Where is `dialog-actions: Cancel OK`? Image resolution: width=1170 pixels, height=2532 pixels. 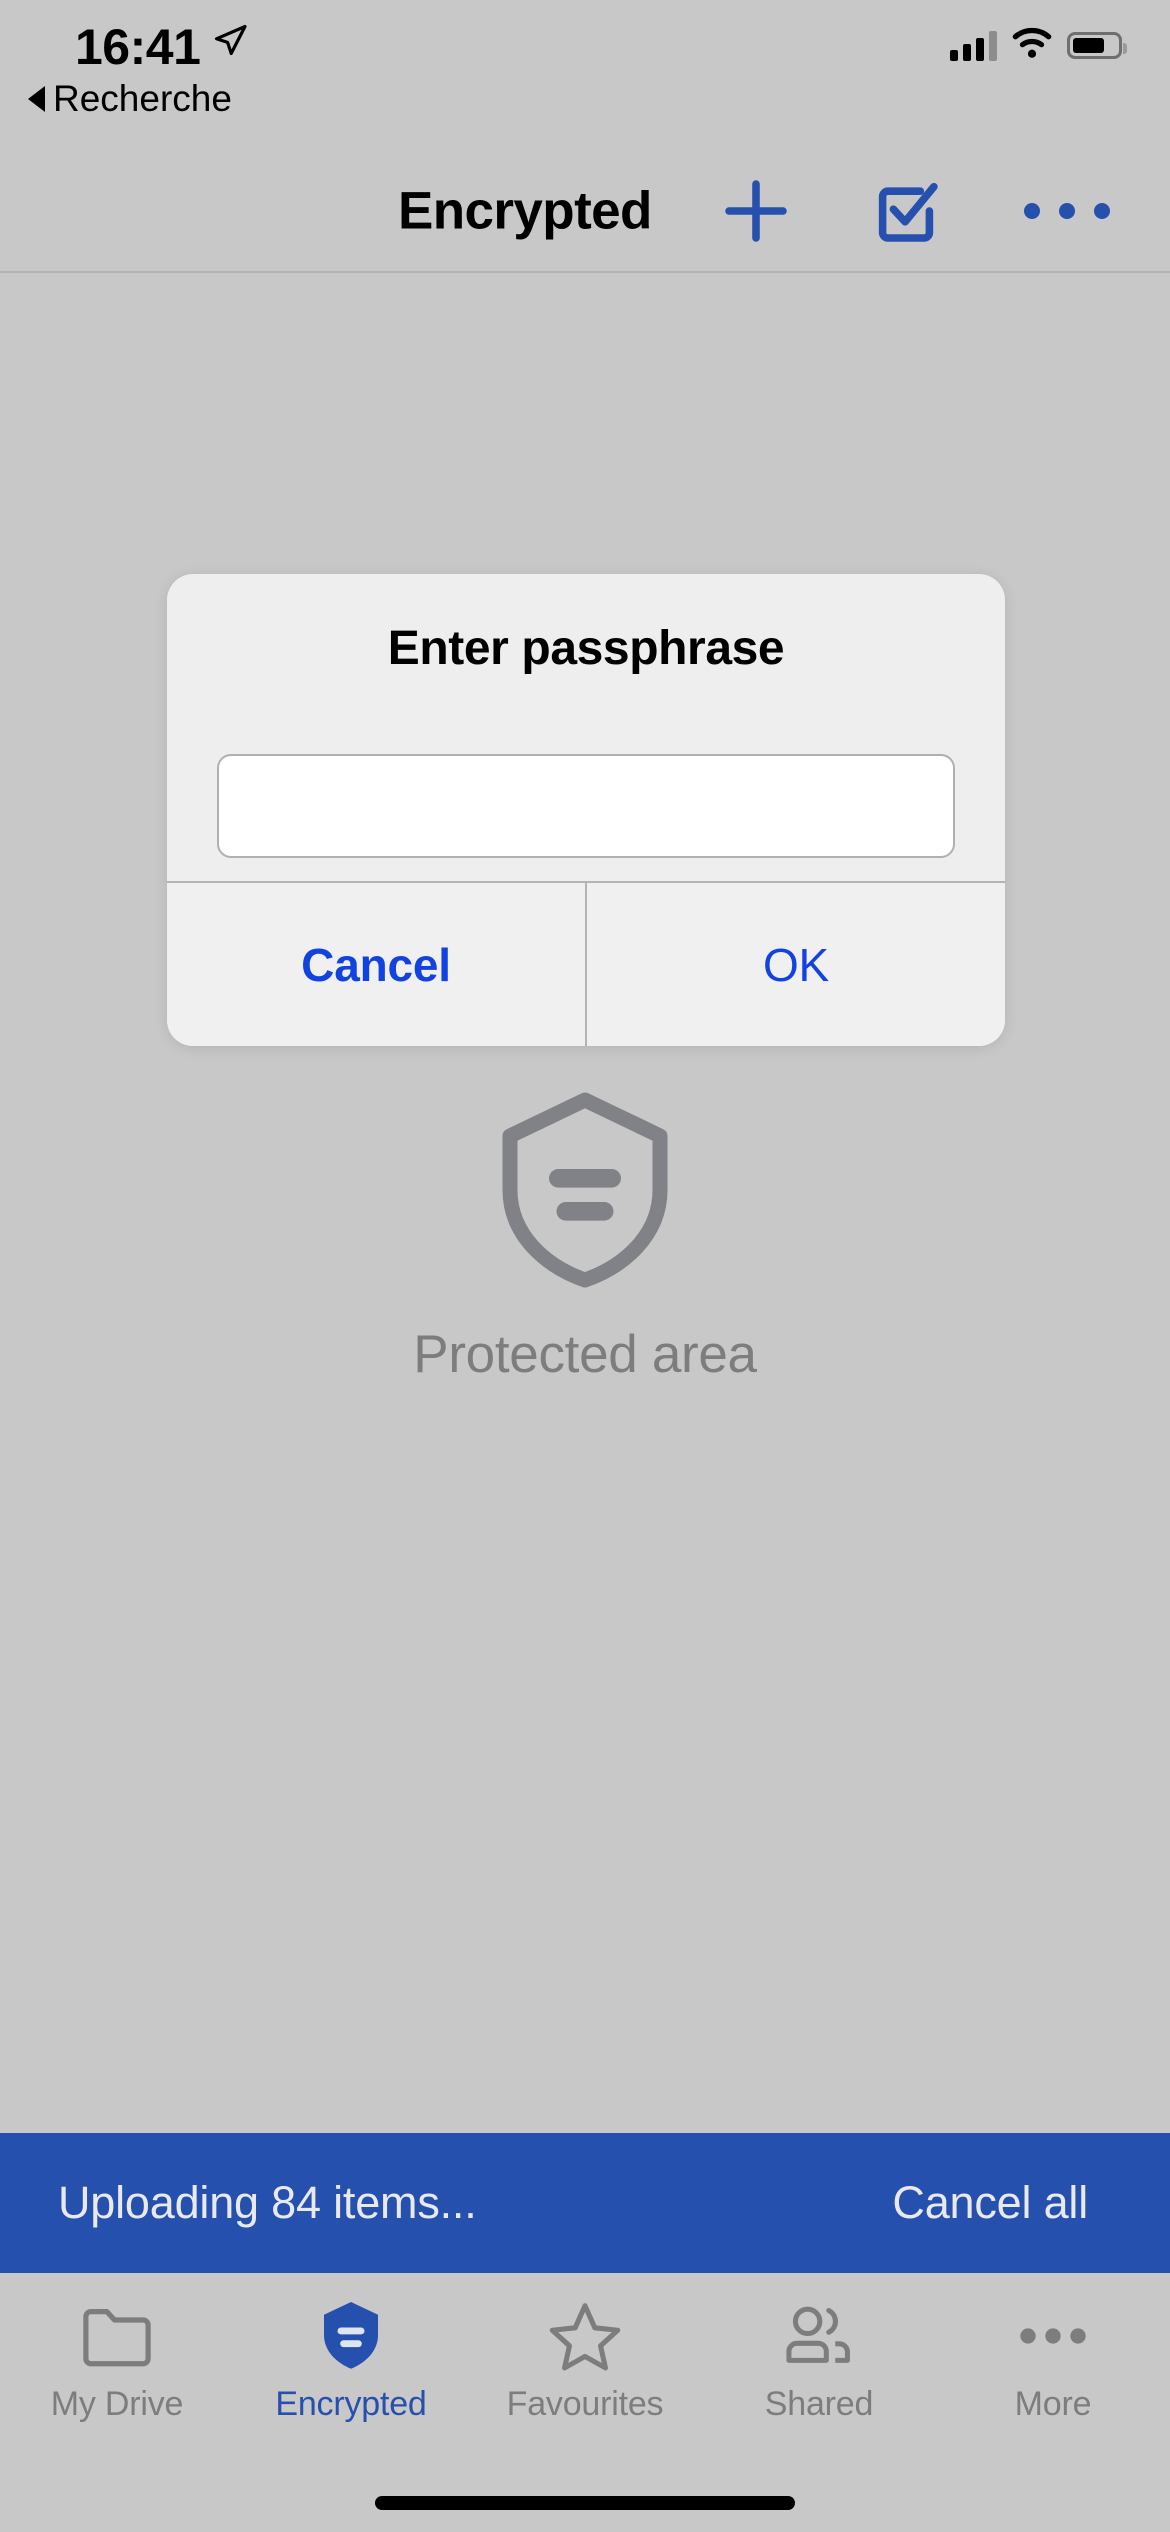
dialog-actions: Cancel OK is located at coordinates (586, 963).